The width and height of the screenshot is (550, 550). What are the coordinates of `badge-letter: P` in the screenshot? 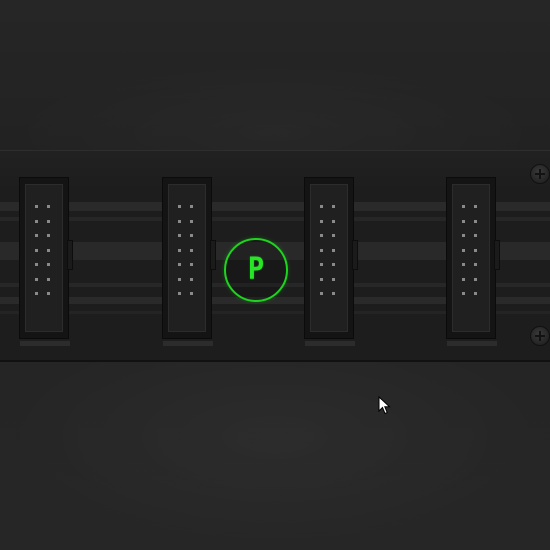 It's located at (256, 269).